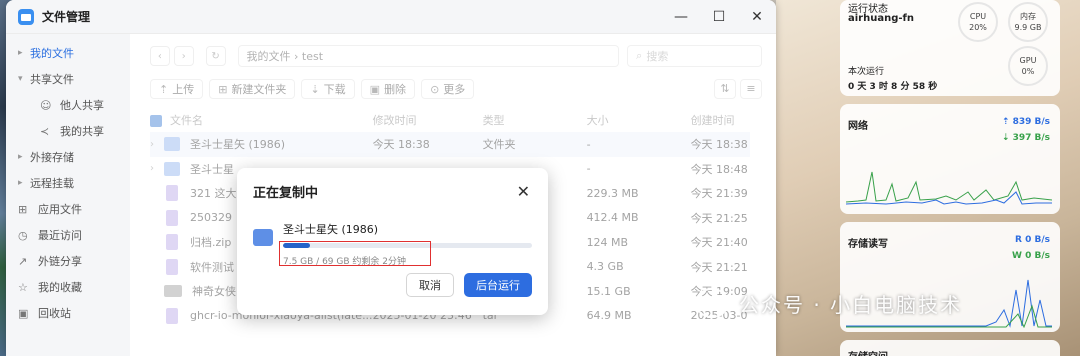 Image resolution: width=1080 pixels, height=356 pixels. What do you see at coordinates (720, 120) in the screenshot?
I see `header-created: 创建时间` at bounding box center [720, 120].